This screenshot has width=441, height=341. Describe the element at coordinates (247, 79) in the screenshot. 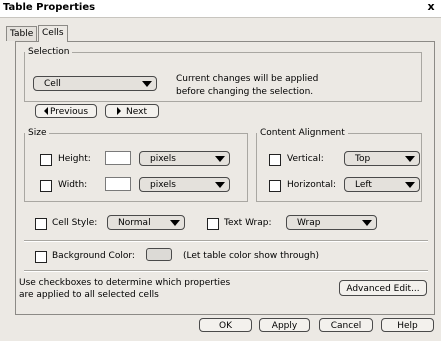

I see `selection-note-line1: Current changes will be applied` at that location.